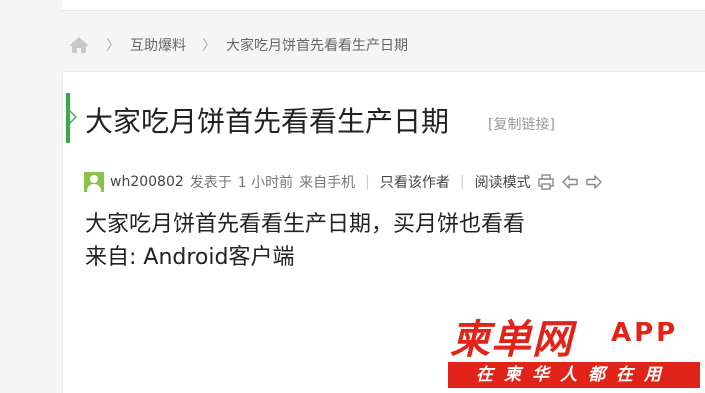  I want to click on breadcrumb-item-current: 大家吃月饼首先看看生产日期, so click(317, 45).